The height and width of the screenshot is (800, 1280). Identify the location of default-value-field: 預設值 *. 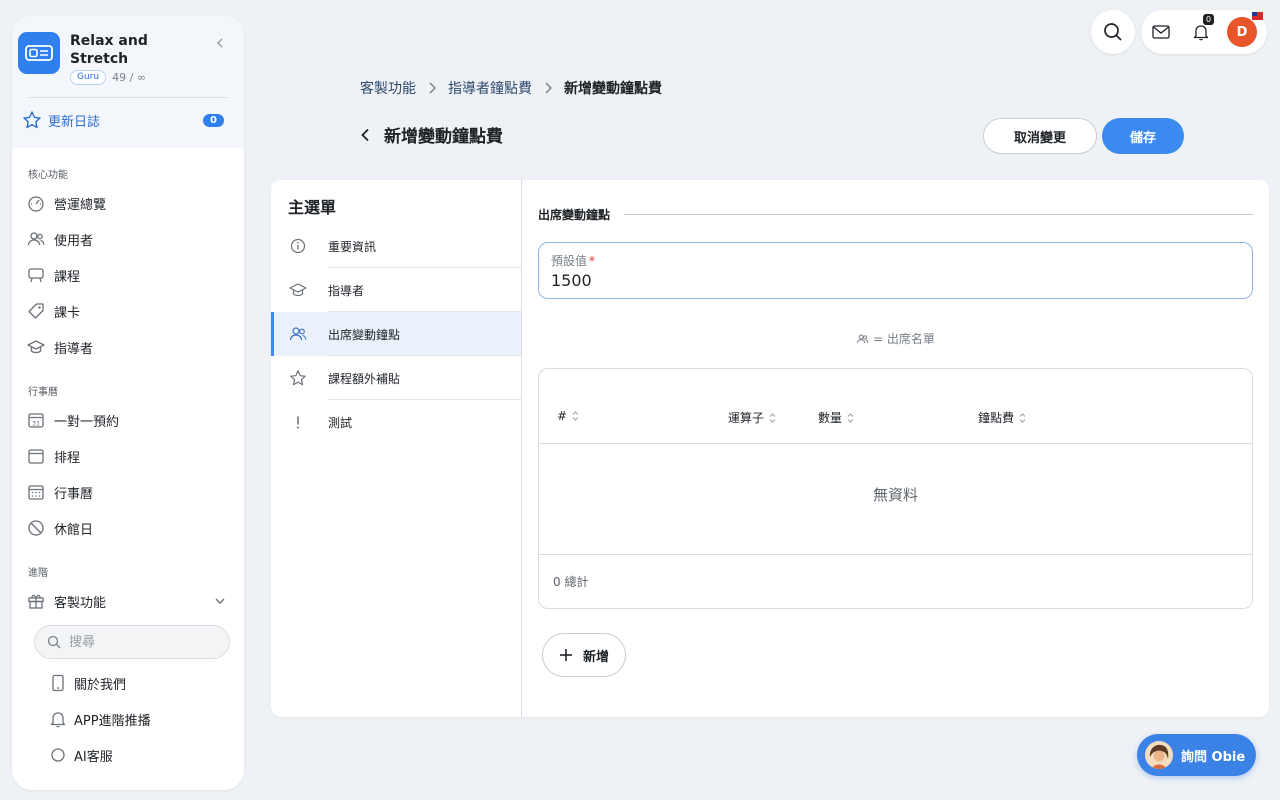
(895, 270).